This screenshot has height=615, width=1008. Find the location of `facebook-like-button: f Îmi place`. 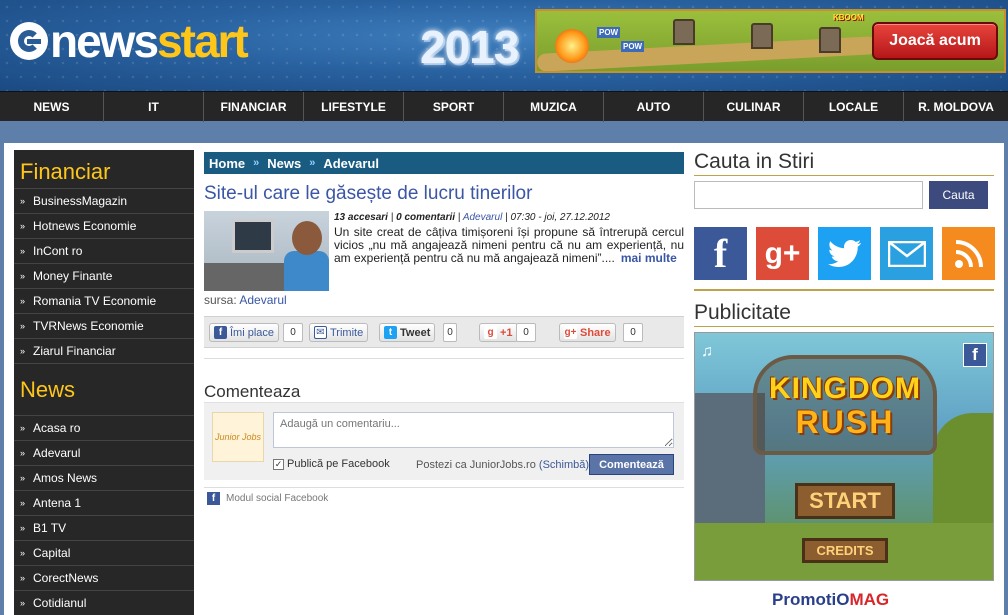

facebook-like-button: f Îmi place is located at coordinates (244, 332).